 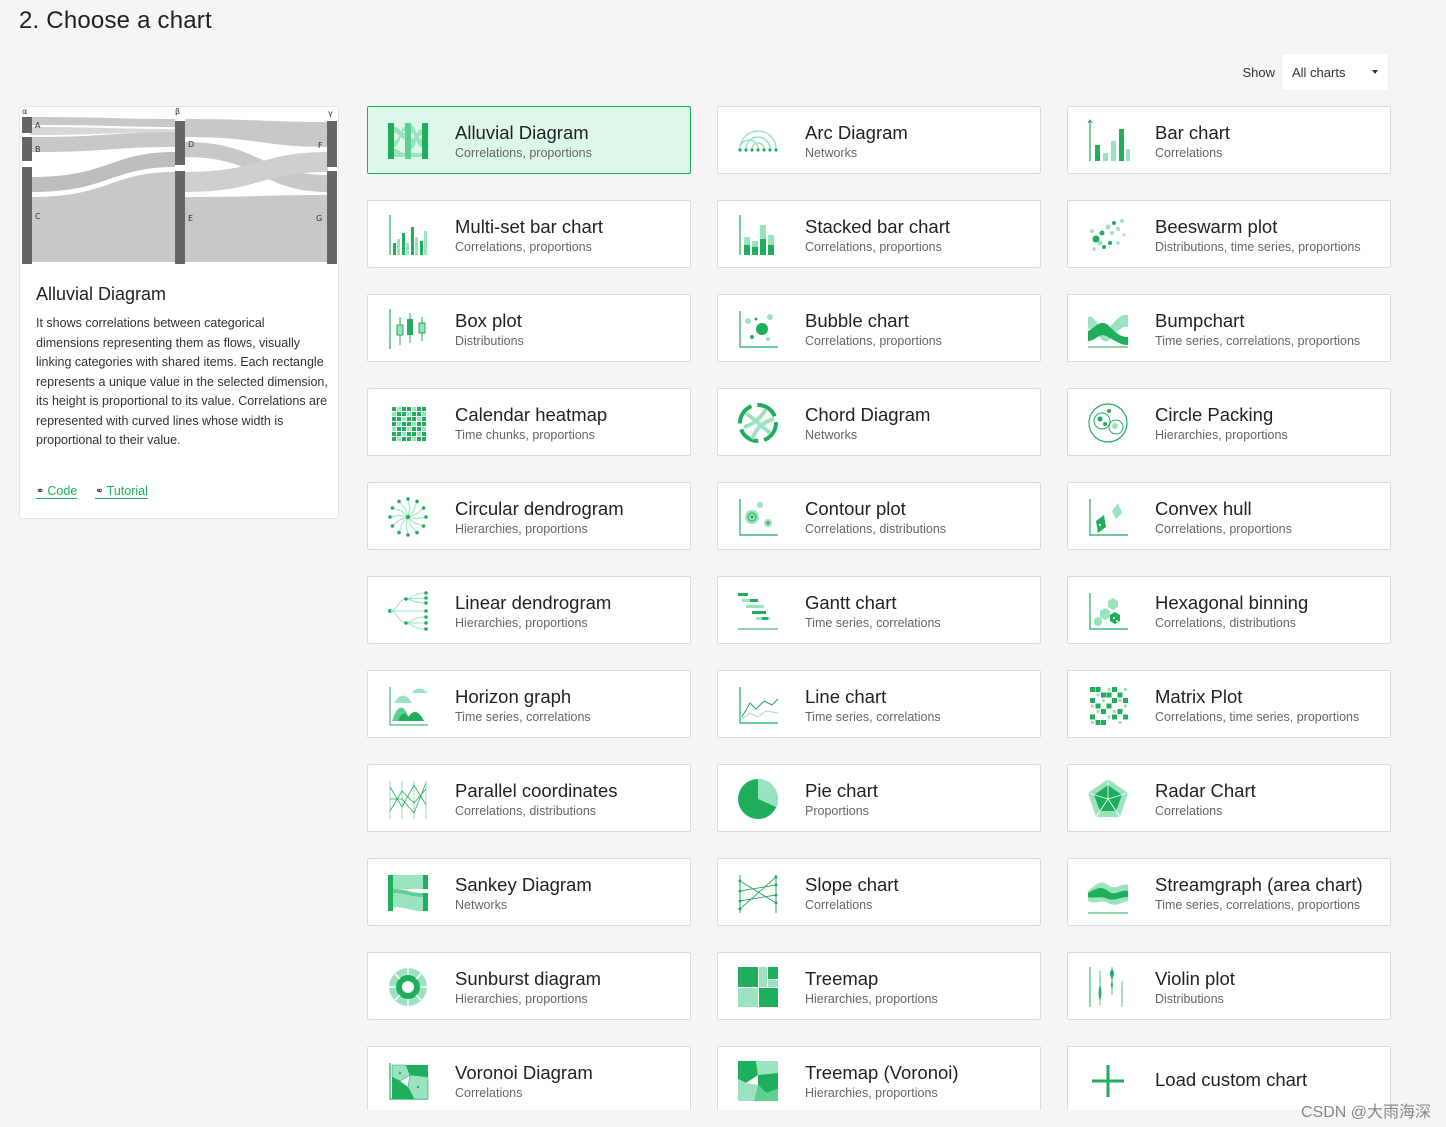 I want to click on page-bottom, so click(x=723, y=1118).